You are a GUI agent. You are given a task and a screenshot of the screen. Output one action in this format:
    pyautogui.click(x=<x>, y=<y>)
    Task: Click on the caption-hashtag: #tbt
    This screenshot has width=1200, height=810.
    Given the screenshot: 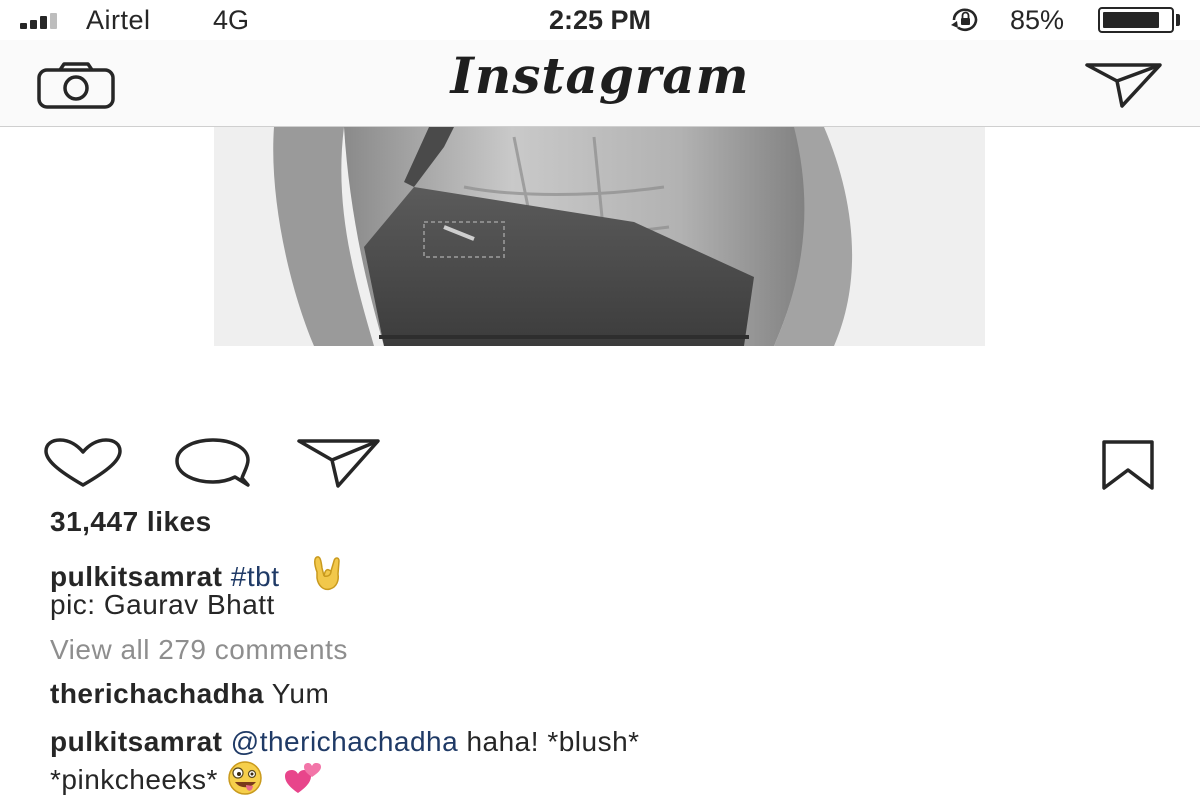 What is the action you would take?
    pyautogui.click(x=255, y=576)
    